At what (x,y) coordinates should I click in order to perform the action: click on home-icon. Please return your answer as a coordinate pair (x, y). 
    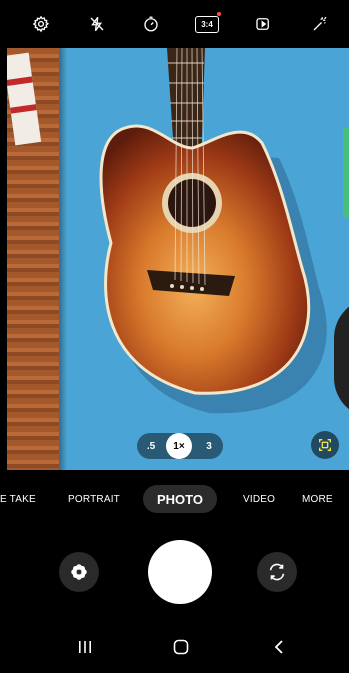
    Looking at the image, I should click on (181, 647).